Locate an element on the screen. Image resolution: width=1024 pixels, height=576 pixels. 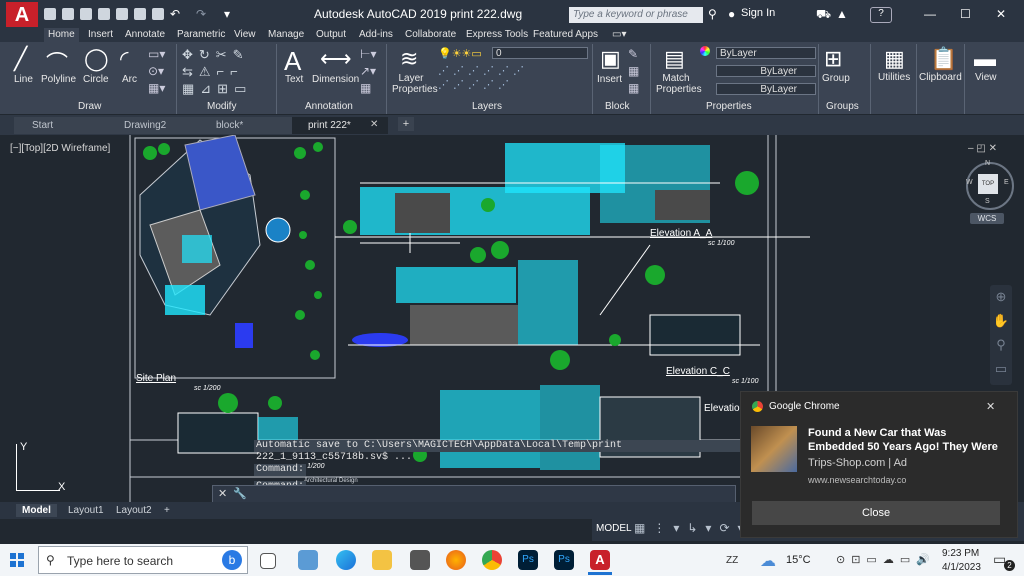
tab-addins: Add-ins is located at coordinates (376, 35).